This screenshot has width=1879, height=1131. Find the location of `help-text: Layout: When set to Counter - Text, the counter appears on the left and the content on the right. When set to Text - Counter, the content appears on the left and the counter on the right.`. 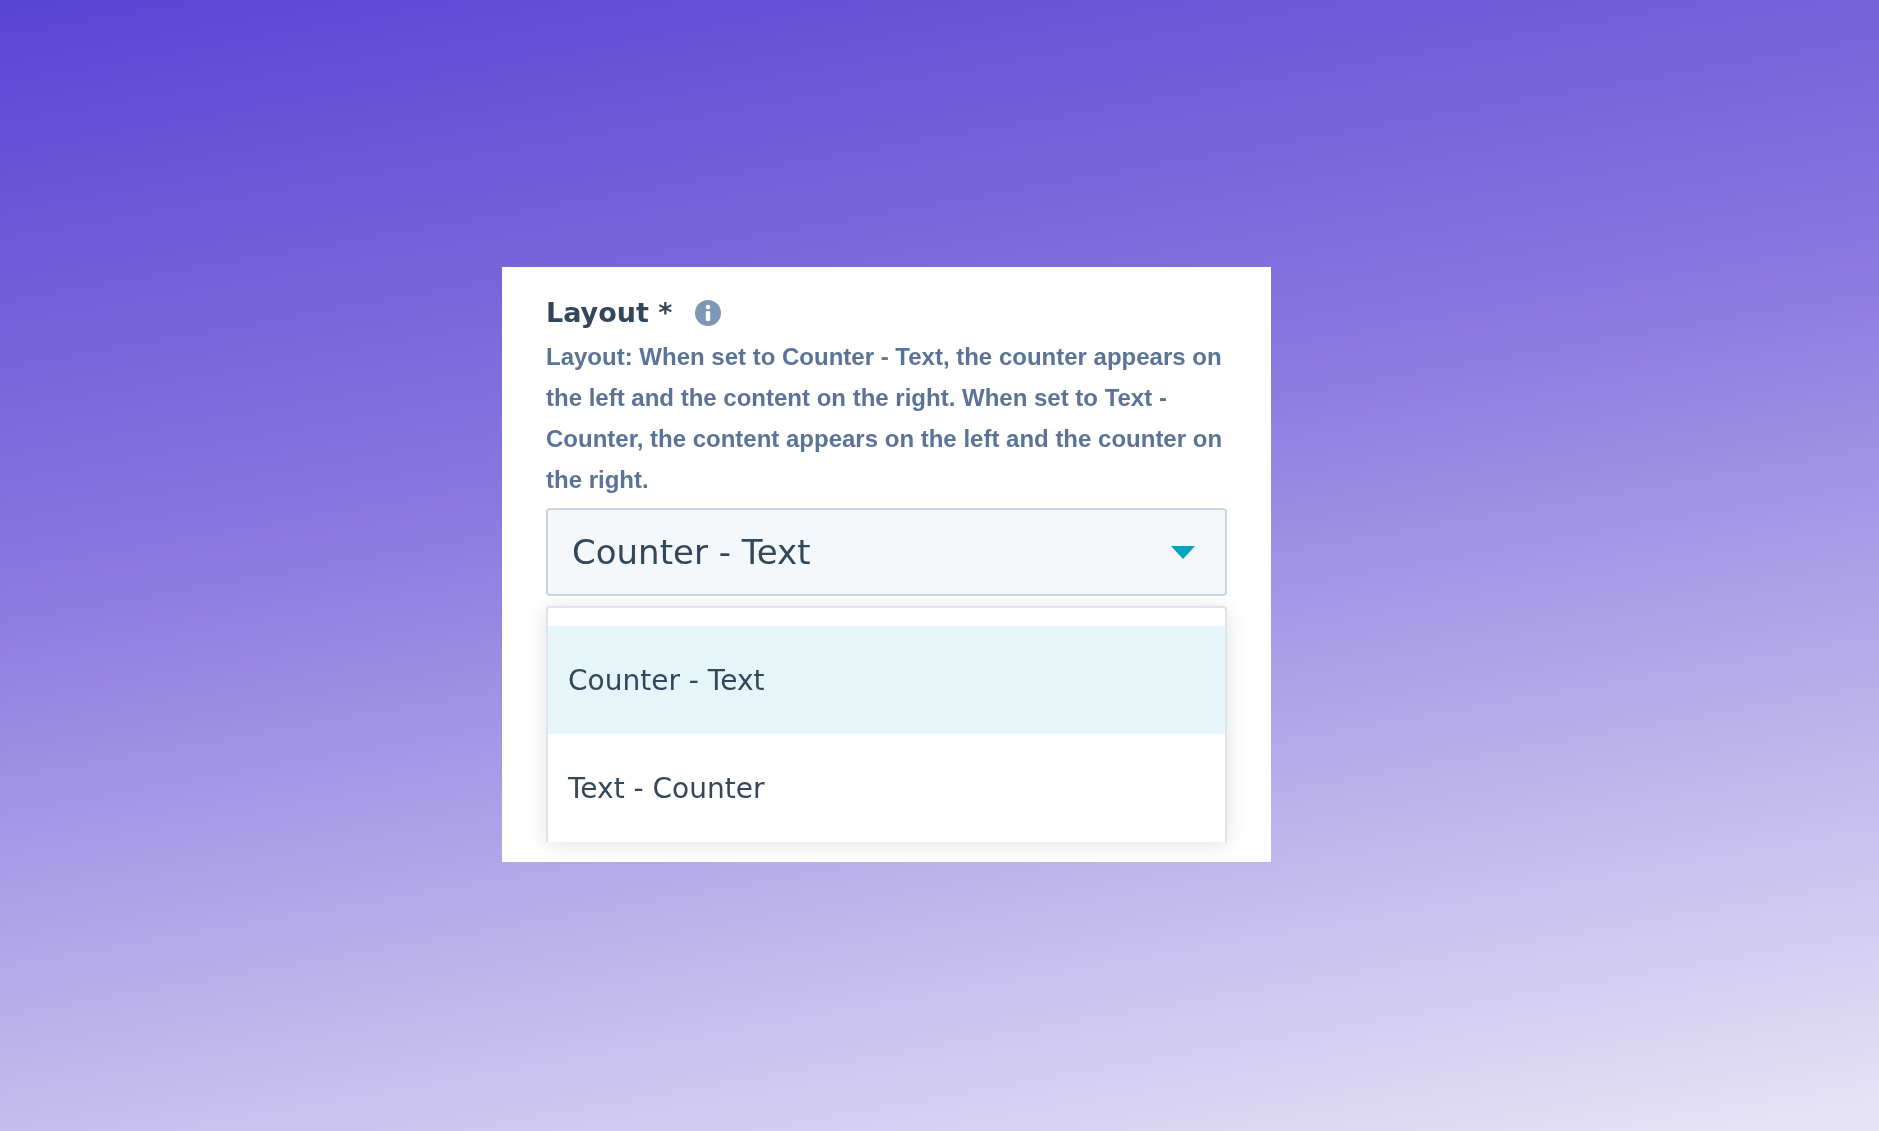

help-text: Layout: When set to Counter - Text, the counter appears on the left and the content on the right. When set to Text - Counter, the content appears on the left and the counter on the right. is located at coordinates (885, 418).